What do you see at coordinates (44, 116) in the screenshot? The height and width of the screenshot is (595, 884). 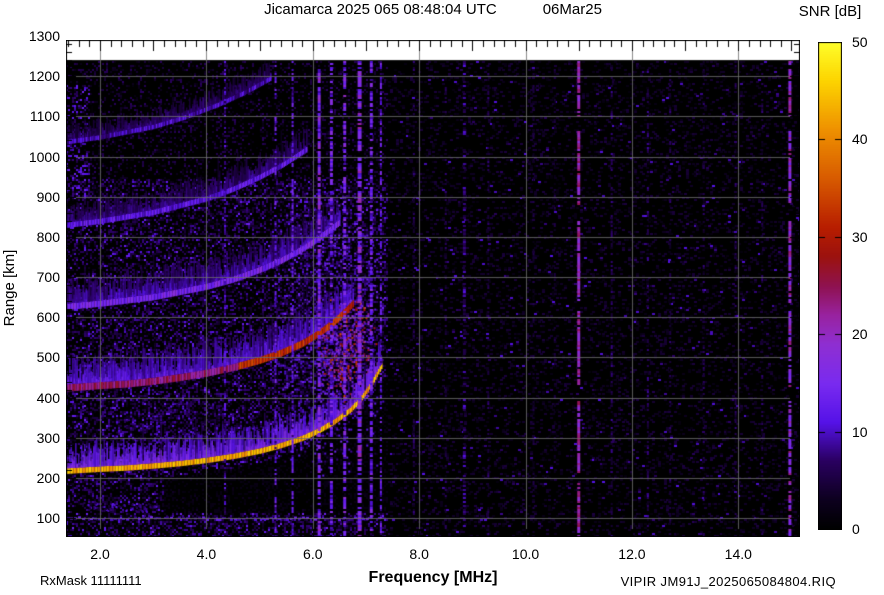 I see `y-tick-label: 1100` at bounding box center [44, 116].